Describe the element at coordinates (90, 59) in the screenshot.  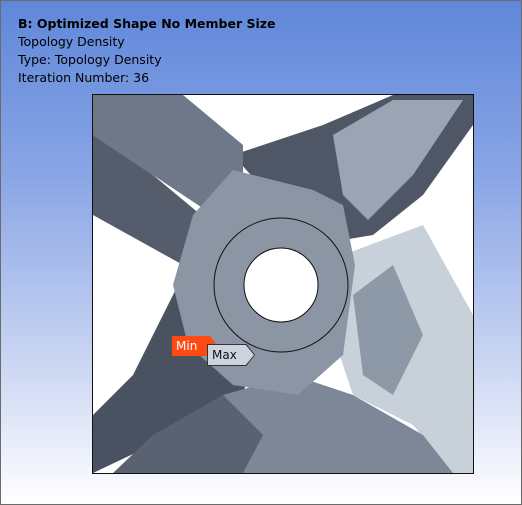
I see `result-type: Type: Topology Density` at that location.